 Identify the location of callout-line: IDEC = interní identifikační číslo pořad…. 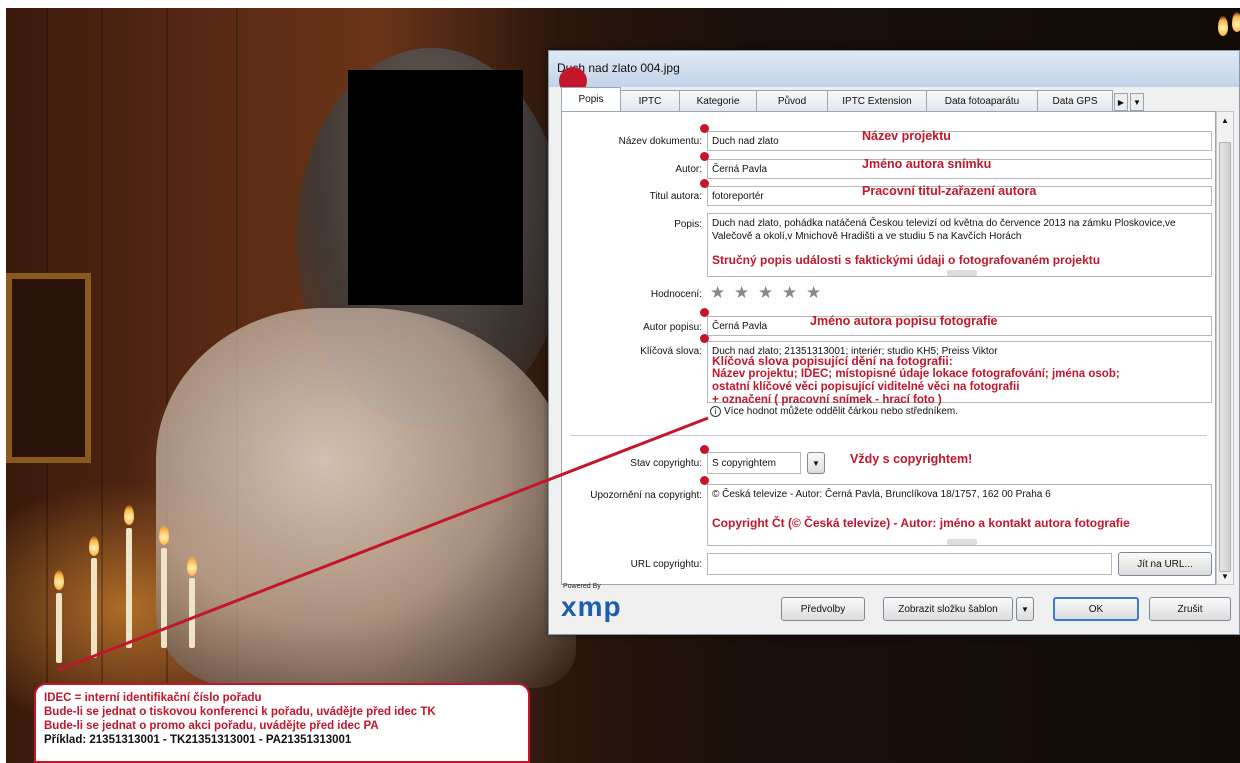
(153, 698).